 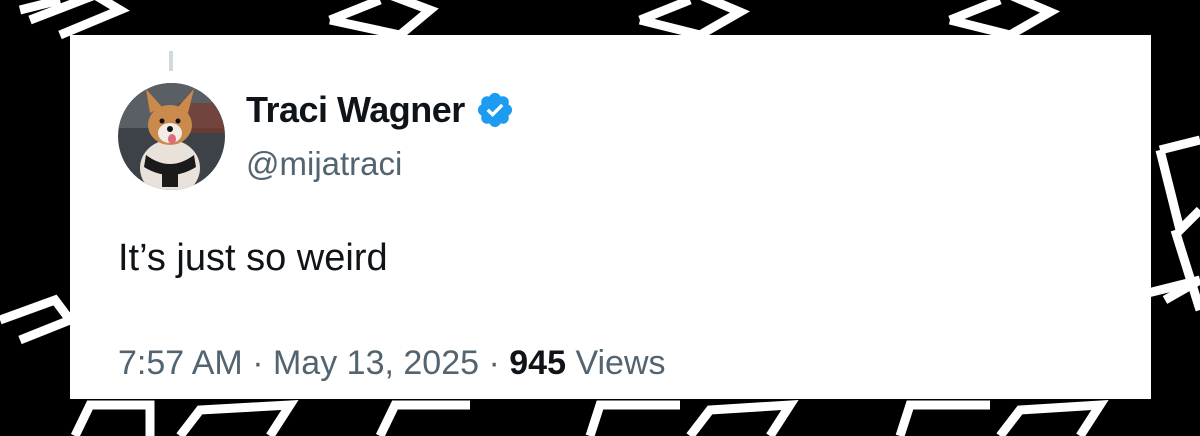 What do you see at coordinates (495, 110) in the screenshot?
I see `verified-badge-icon` at bounding box center [495, 110].